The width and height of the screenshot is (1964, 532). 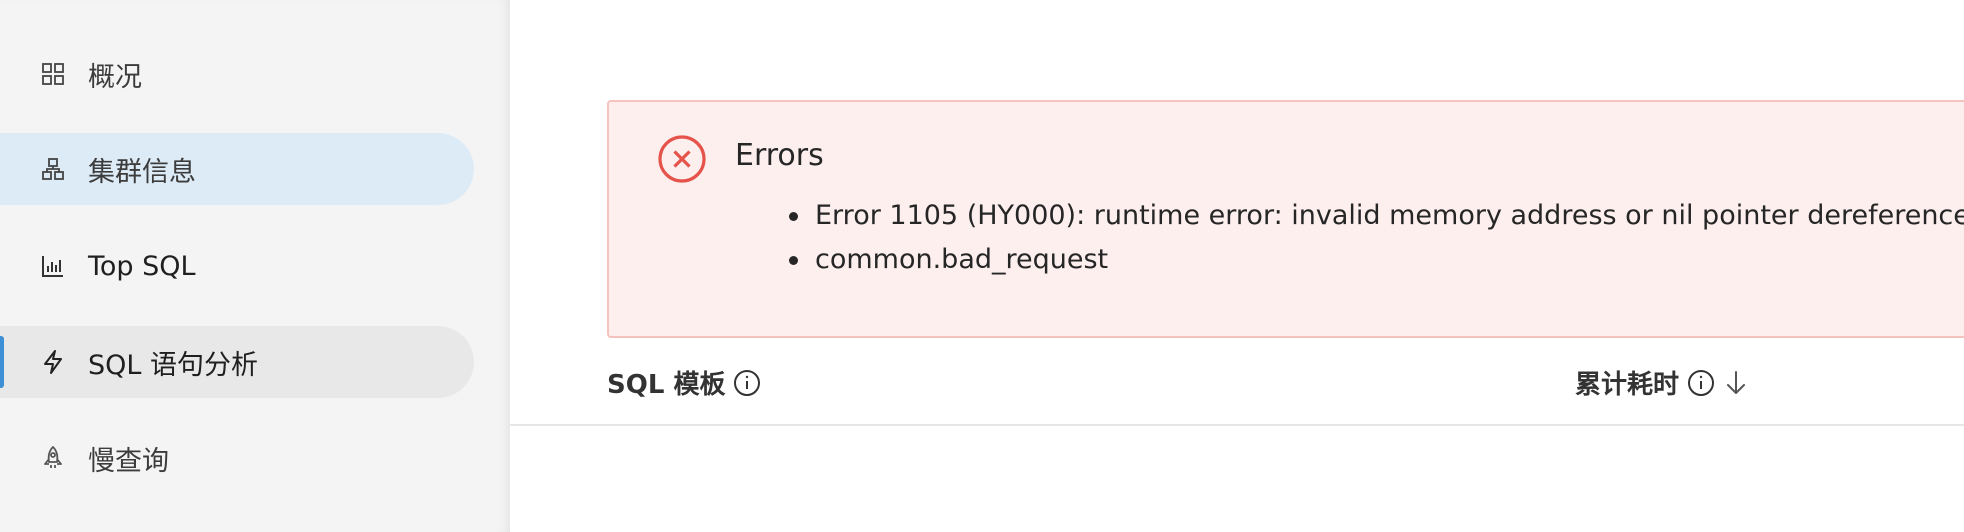 I want to click on sidebar-item-label: 集群信息, so click(x=142, y=172).